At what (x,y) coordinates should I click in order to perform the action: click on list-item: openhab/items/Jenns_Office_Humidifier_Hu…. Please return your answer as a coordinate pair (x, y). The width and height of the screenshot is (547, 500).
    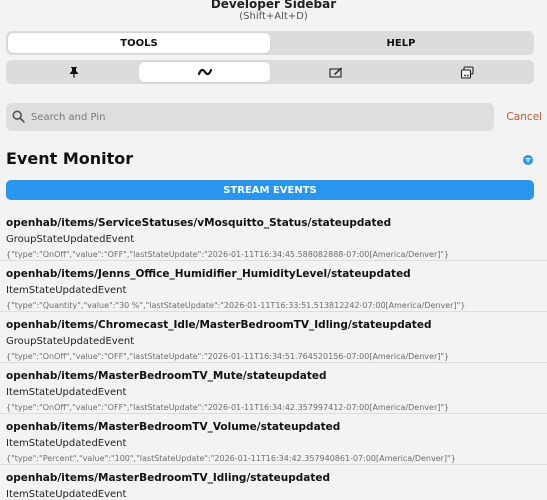
    Looking at the image, I should click on (273, 286).